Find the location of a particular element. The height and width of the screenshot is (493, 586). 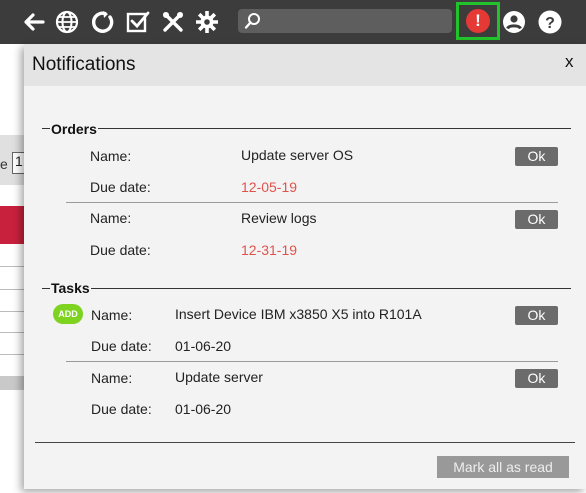

order-due-date: 12-31-19 is located at coordinates (269, 250).